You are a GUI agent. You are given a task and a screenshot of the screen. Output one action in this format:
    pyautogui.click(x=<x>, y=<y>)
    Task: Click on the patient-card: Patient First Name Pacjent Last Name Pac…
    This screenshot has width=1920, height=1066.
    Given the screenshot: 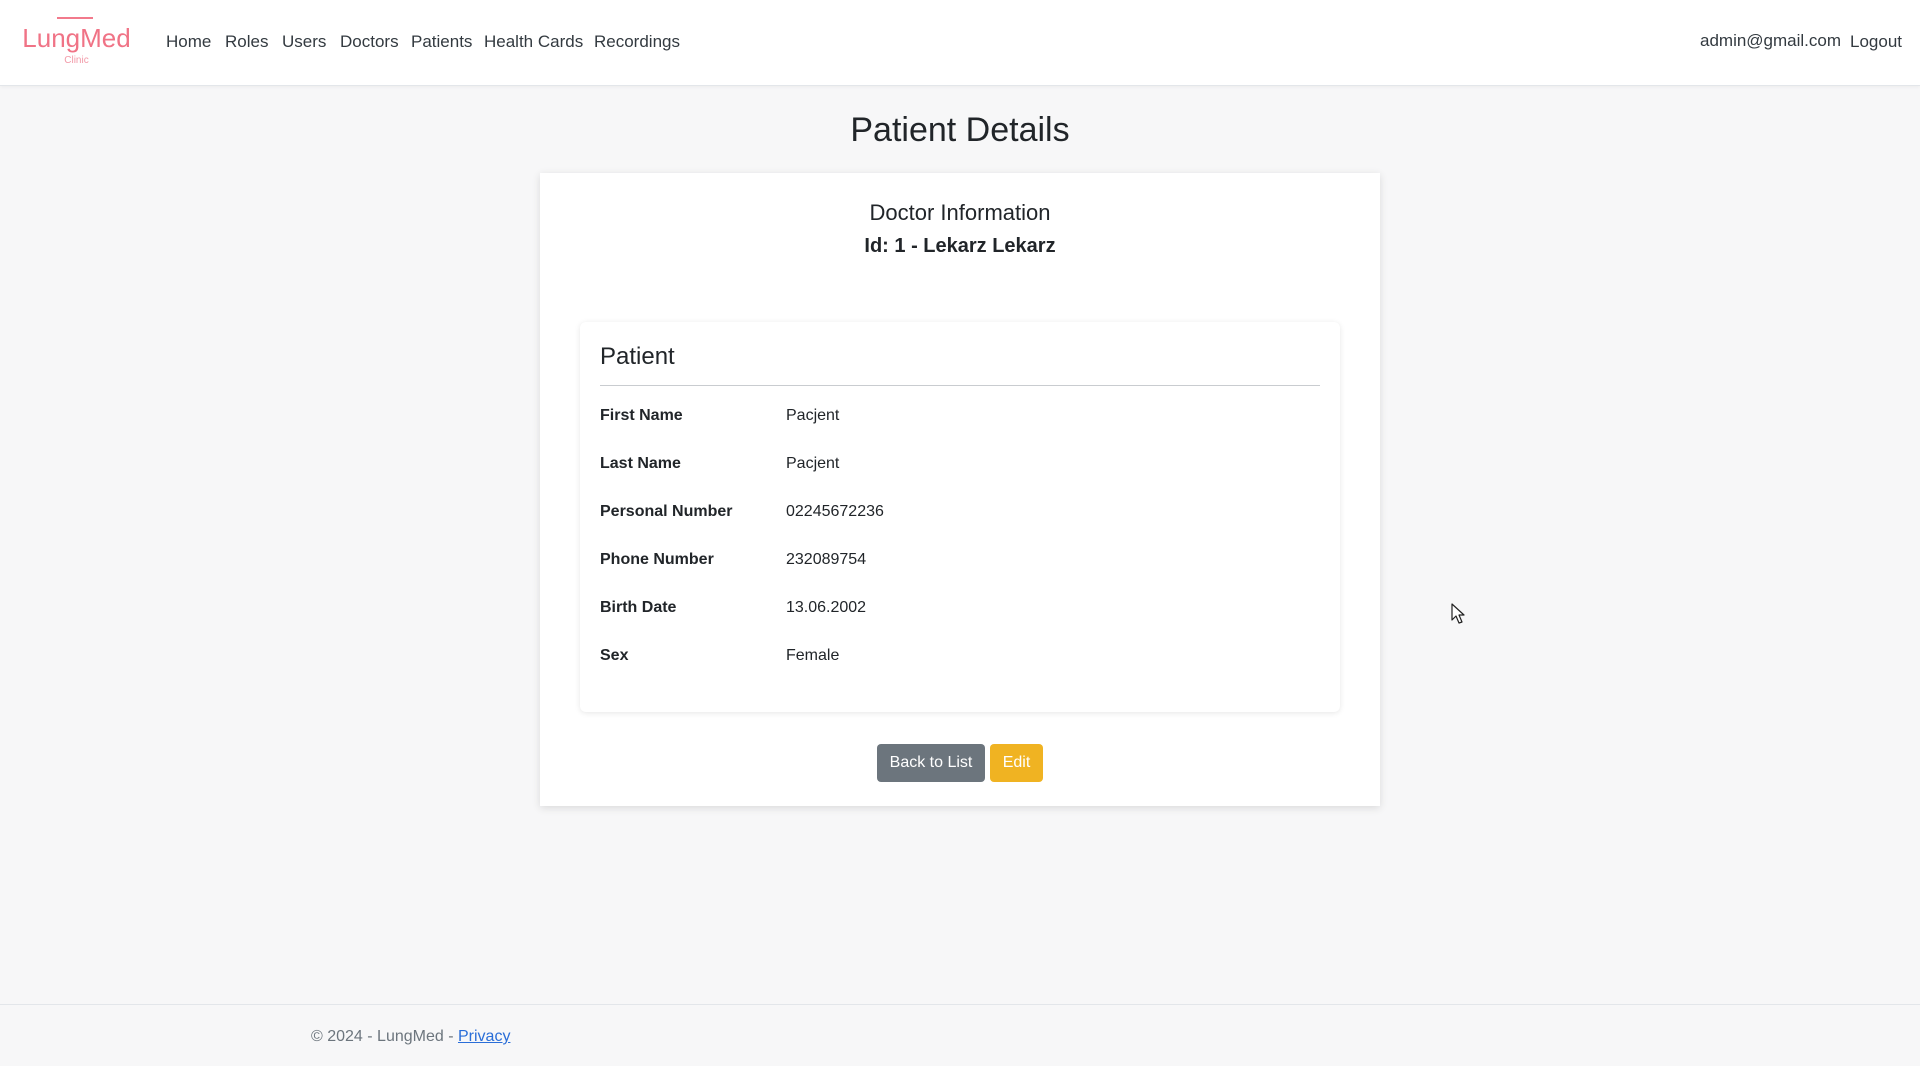 What is the action you would take?
    pyautogui.click(x=960, y=517)
    